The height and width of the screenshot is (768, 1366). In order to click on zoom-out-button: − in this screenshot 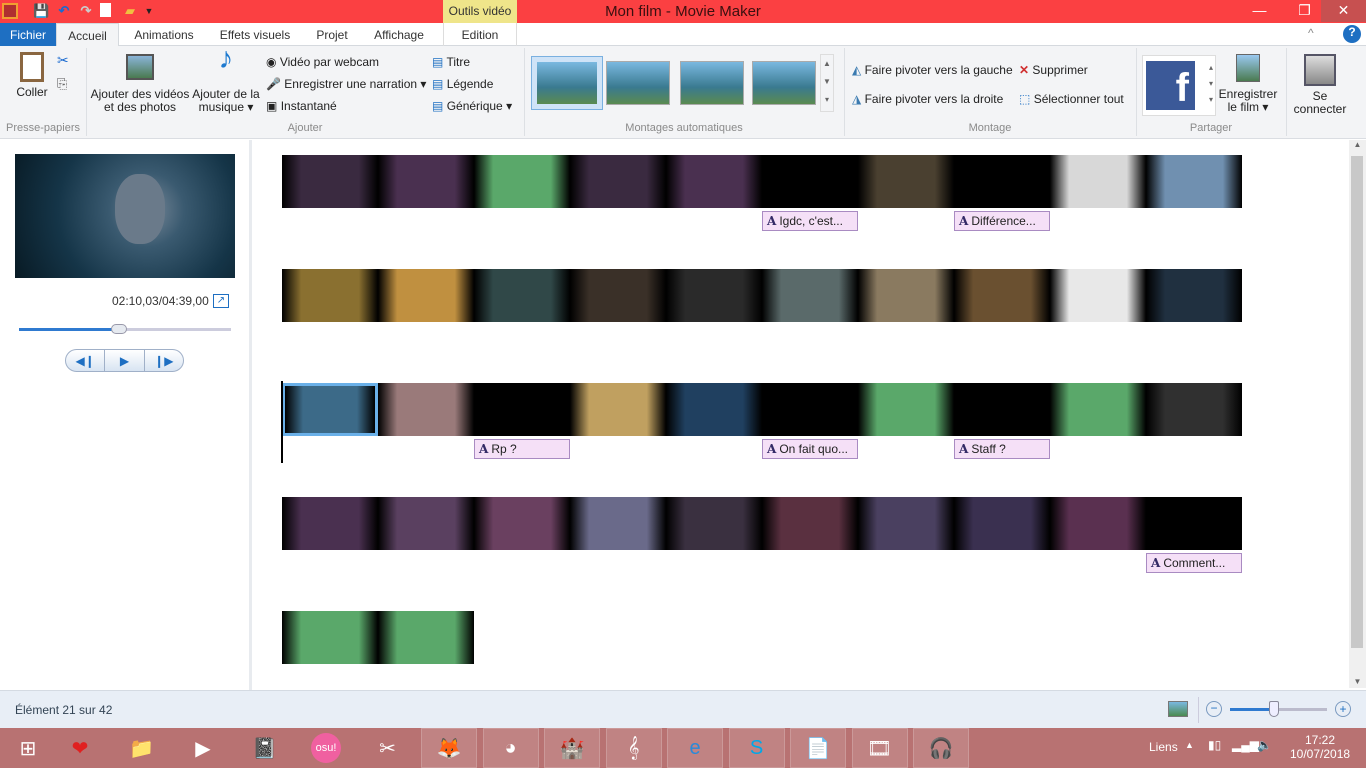, I will do `click(1214, 709)`.